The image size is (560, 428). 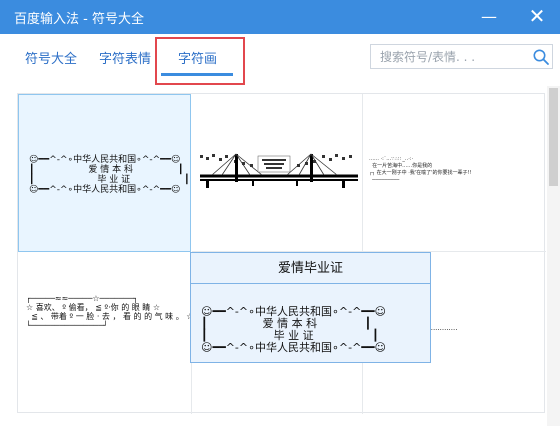 What do you see at coordinates (553, 137) in the screenshot?
I see `scrollbar-thumb` at bounding box center [553, 137].